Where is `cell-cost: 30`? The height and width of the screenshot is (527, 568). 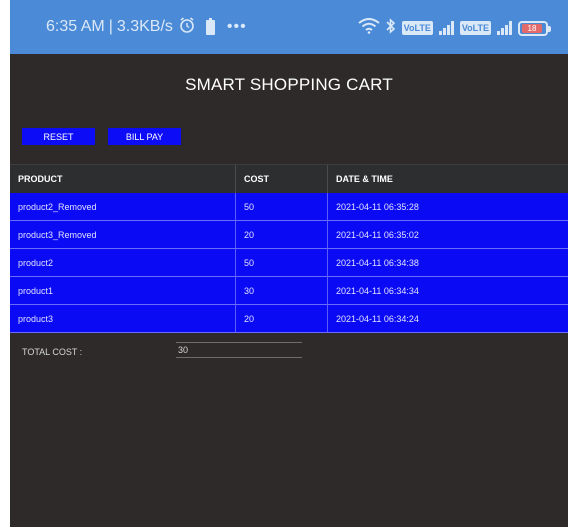 cell-cost: 30 is located at coordinates (282, 290).